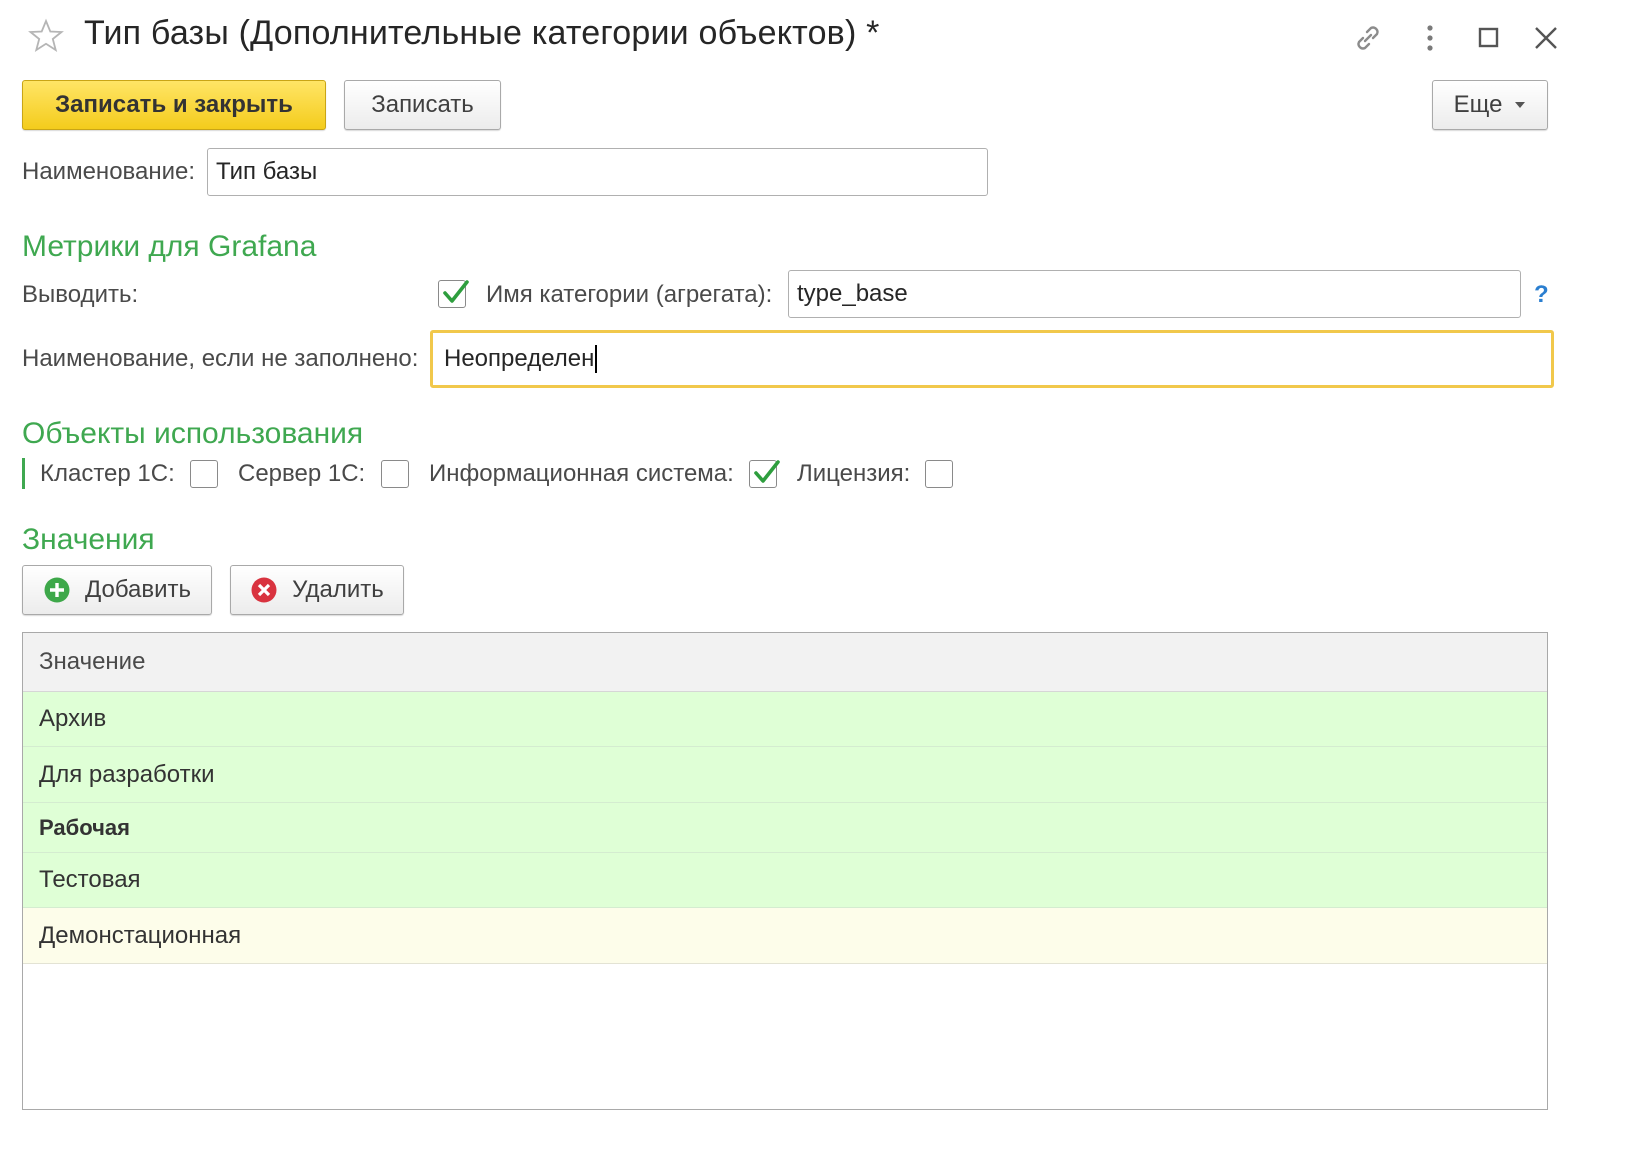 The image size is (1644, 1176). I want to click on grafana-section-title: Метрики для Grafana, so click(169, 246).